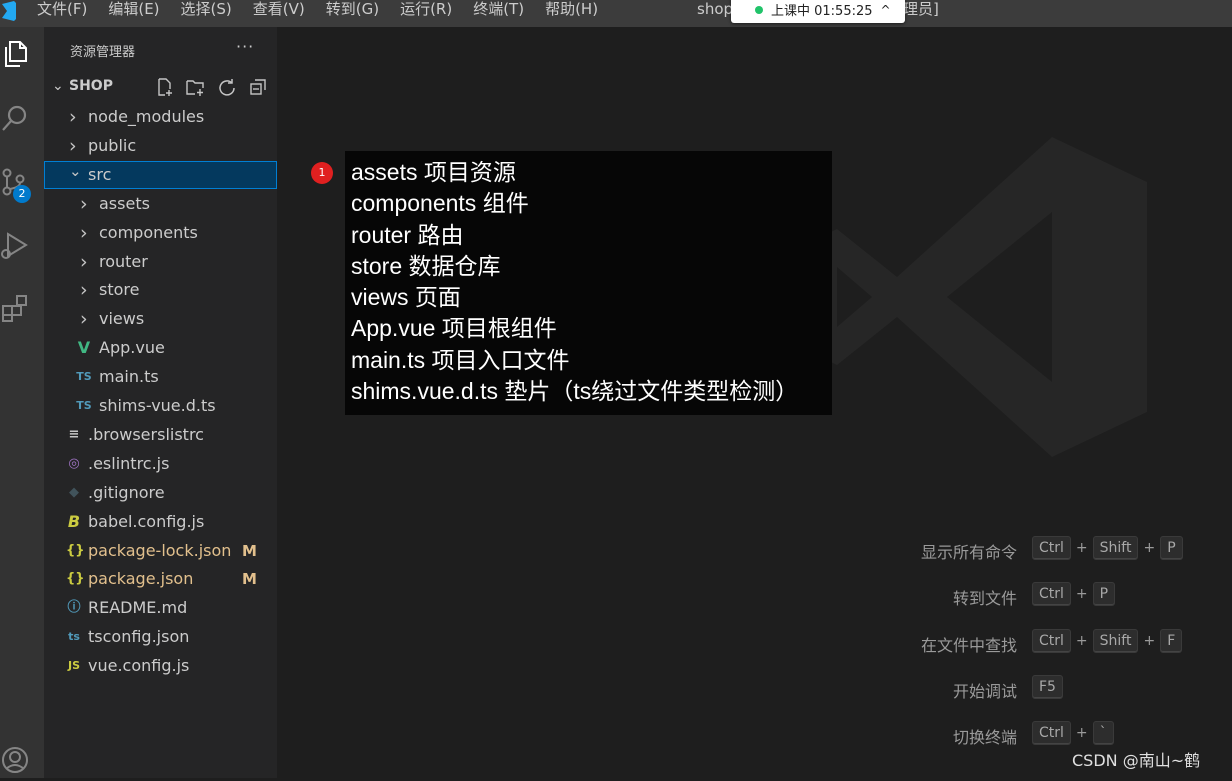 This screenshot has height=781, width=1232. What do you see at coordinates (160, 551) in the screenshot?
I see `tree-file: {} package-lock.json M` at bounding box center [160, 551].